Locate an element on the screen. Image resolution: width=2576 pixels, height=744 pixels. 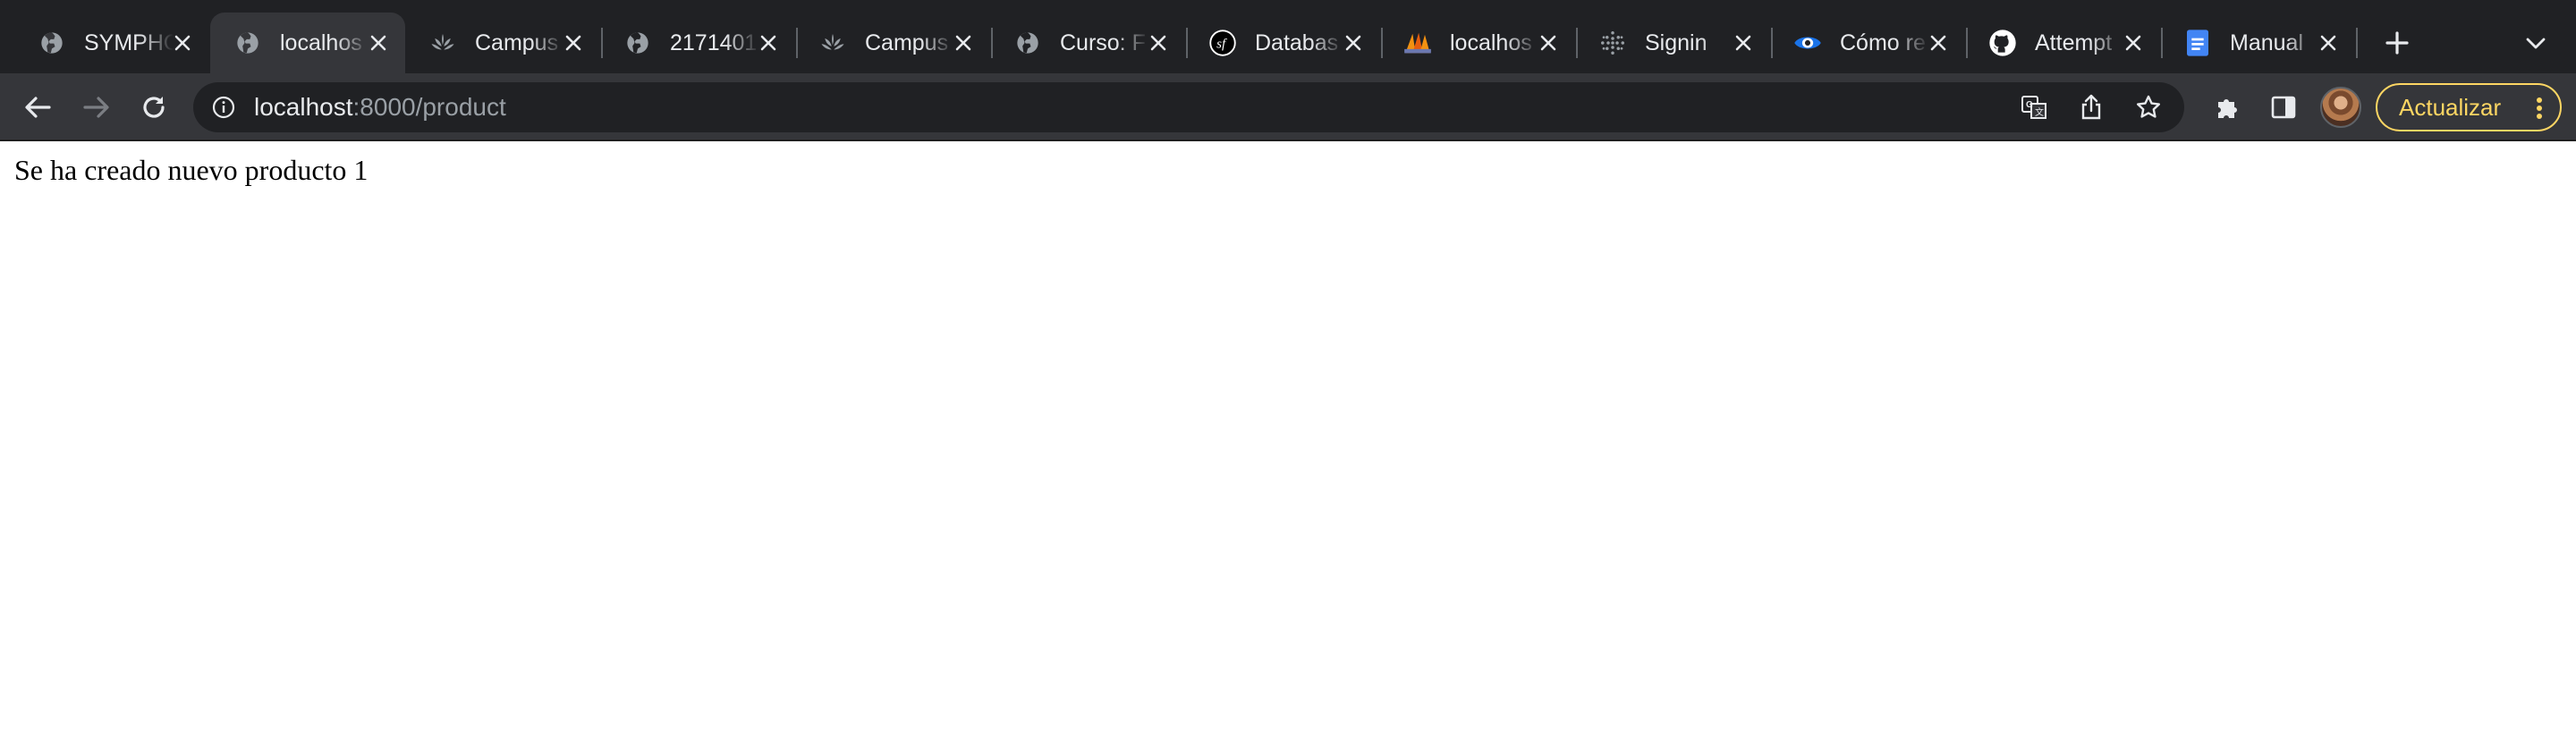
translate-icon: G文 is located at coordinates (2034, 107).